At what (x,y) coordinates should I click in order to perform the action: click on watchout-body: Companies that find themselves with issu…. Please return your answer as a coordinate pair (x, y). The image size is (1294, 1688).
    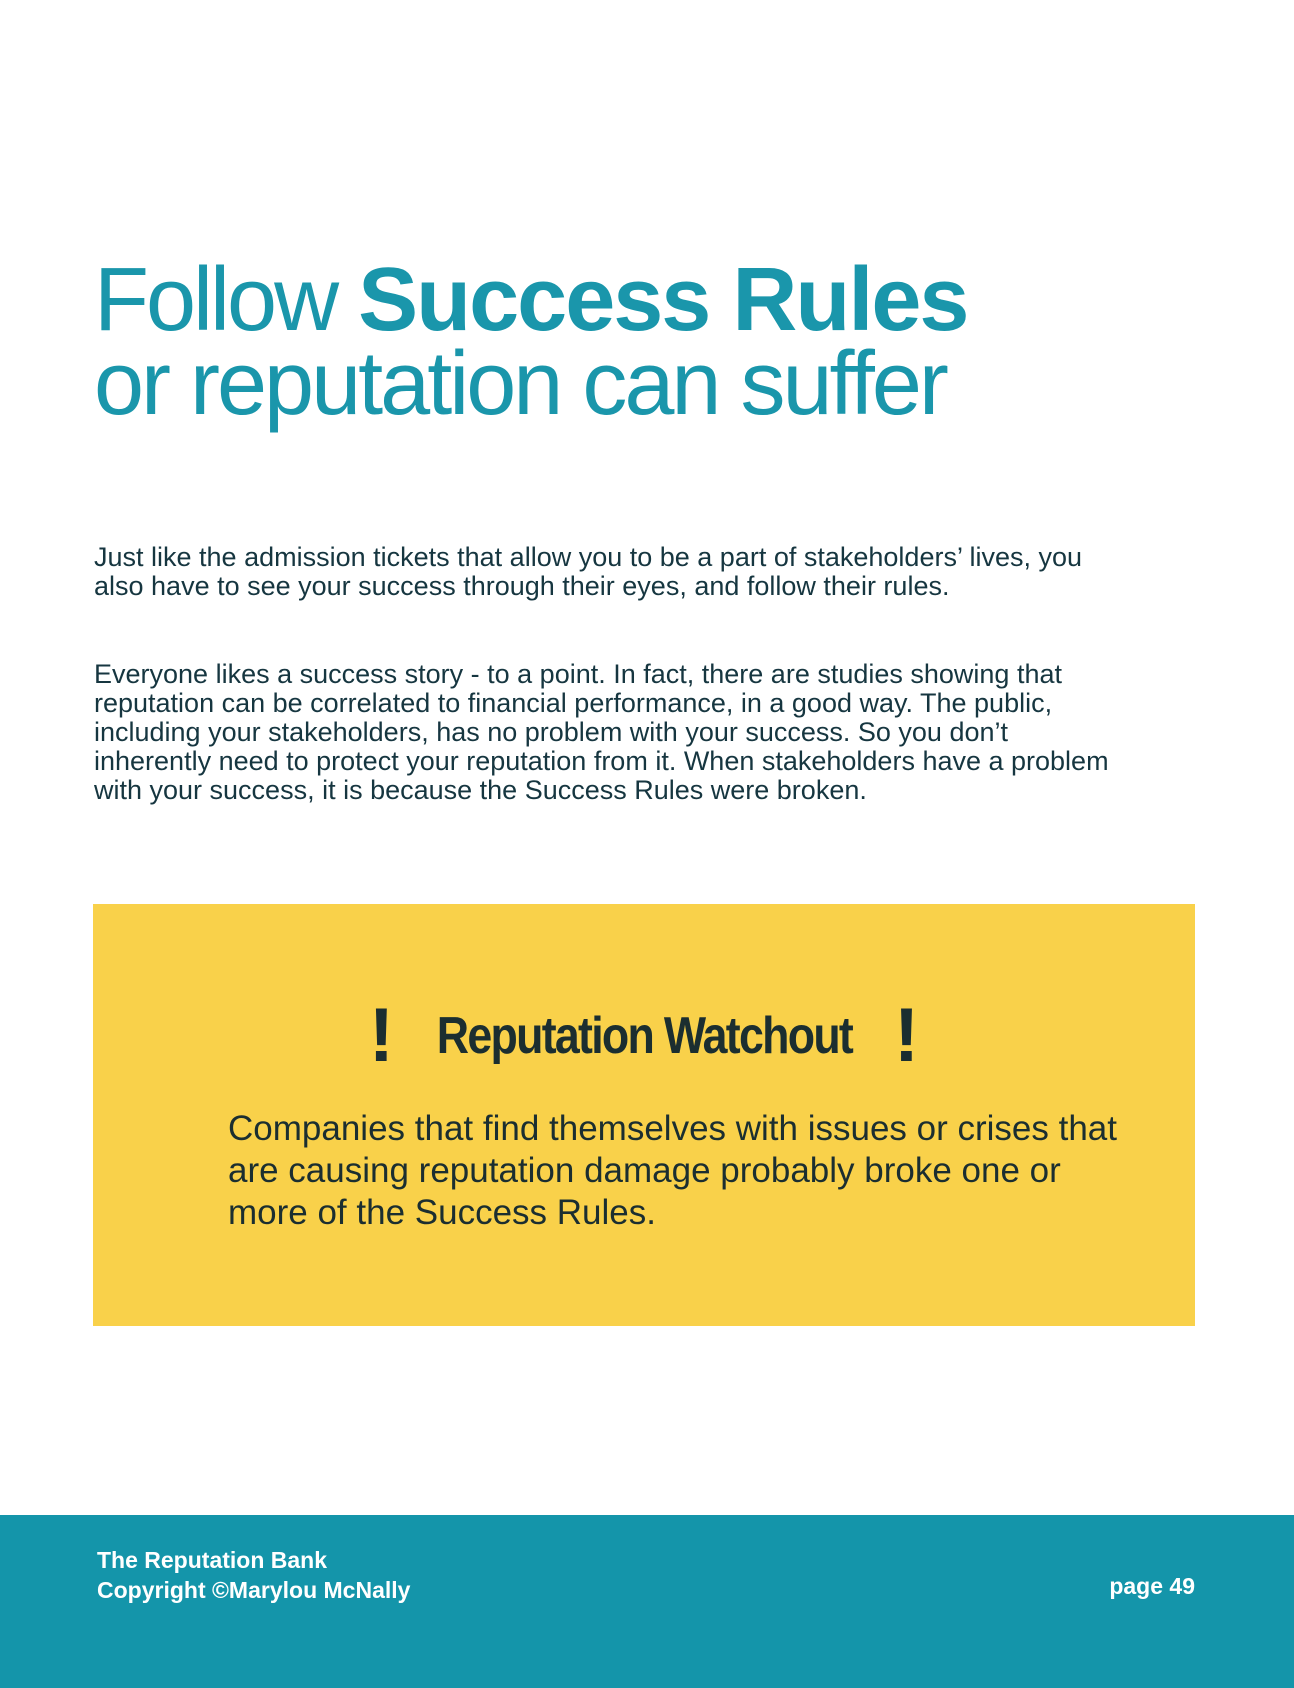
    Looking at the image, I should click on (672, 1170).